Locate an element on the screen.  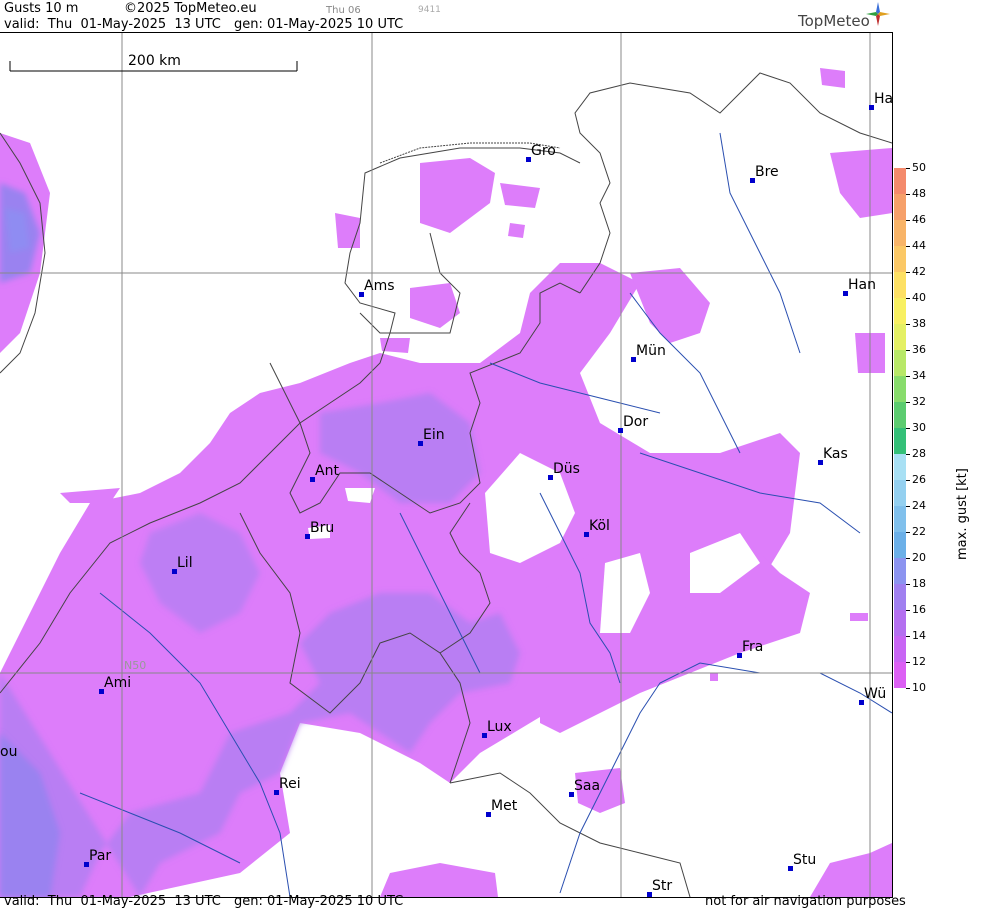
day-label: Thu 06 is located at coordinates (343, 10).